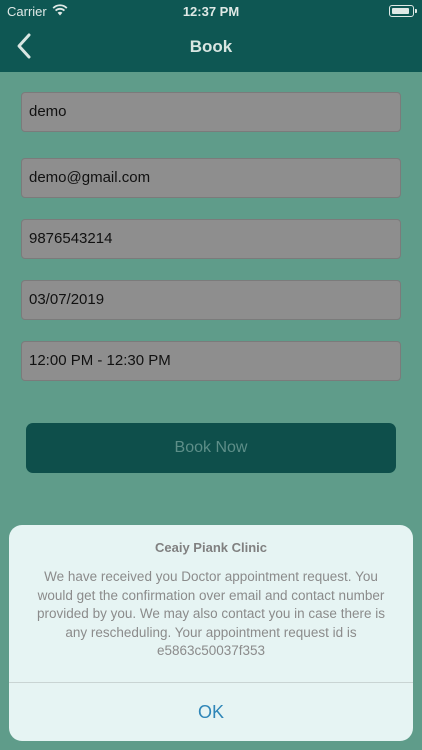 The height and width of the screenshot is (750, 422). I want to click on status-bar: Carrier 12:37 PM, so click(211, 11).